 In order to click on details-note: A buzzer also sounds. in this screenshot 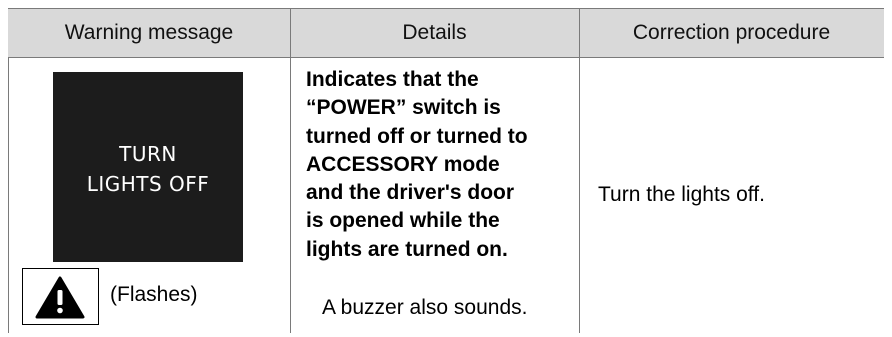, I will do `click(425, 307)`.